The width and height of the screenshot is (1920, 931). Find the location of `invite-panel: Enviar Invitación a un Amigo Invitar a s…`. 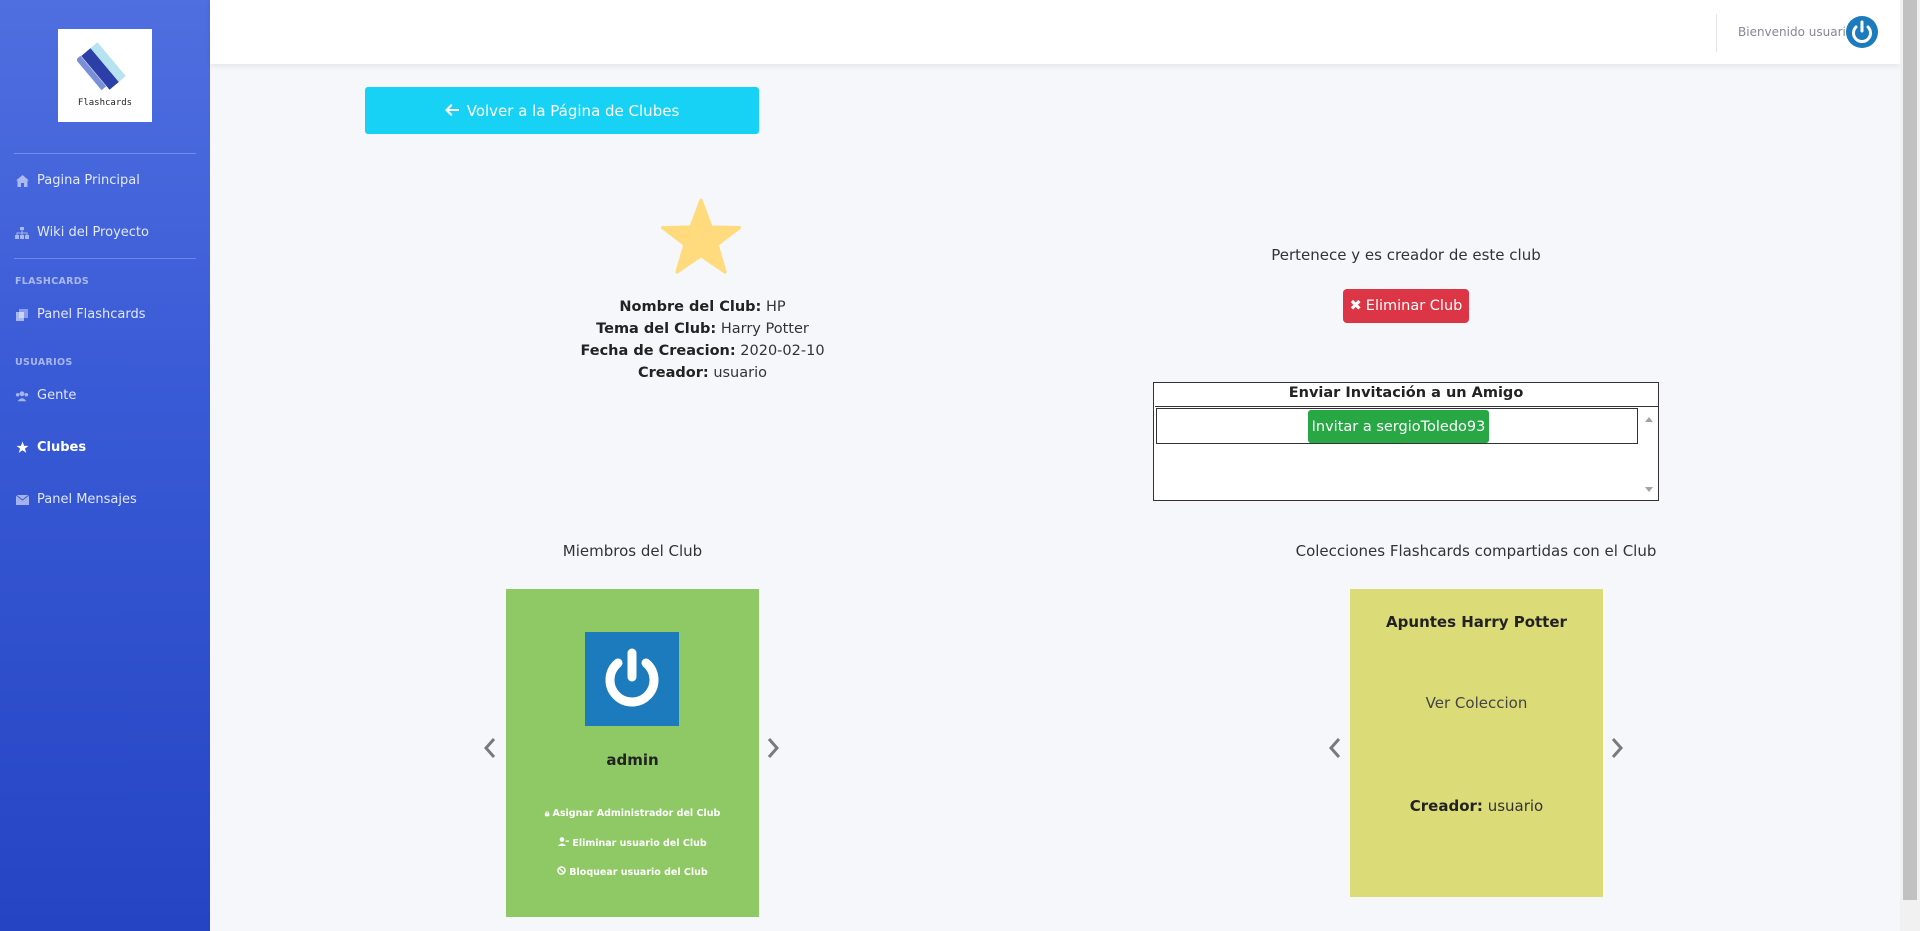

invite-panel: Enviar Invitación a un Amigo Invitar a s… is located at coordinates (1406, 441).